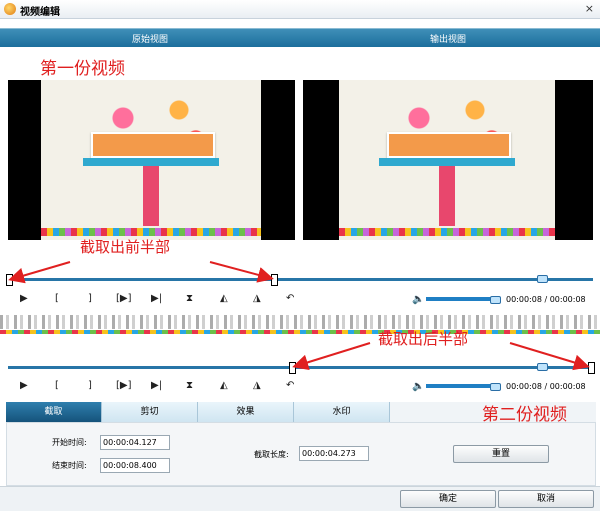 The image size is (600, 511). I want to click on arrow-right-bottom, so click(549, 356).